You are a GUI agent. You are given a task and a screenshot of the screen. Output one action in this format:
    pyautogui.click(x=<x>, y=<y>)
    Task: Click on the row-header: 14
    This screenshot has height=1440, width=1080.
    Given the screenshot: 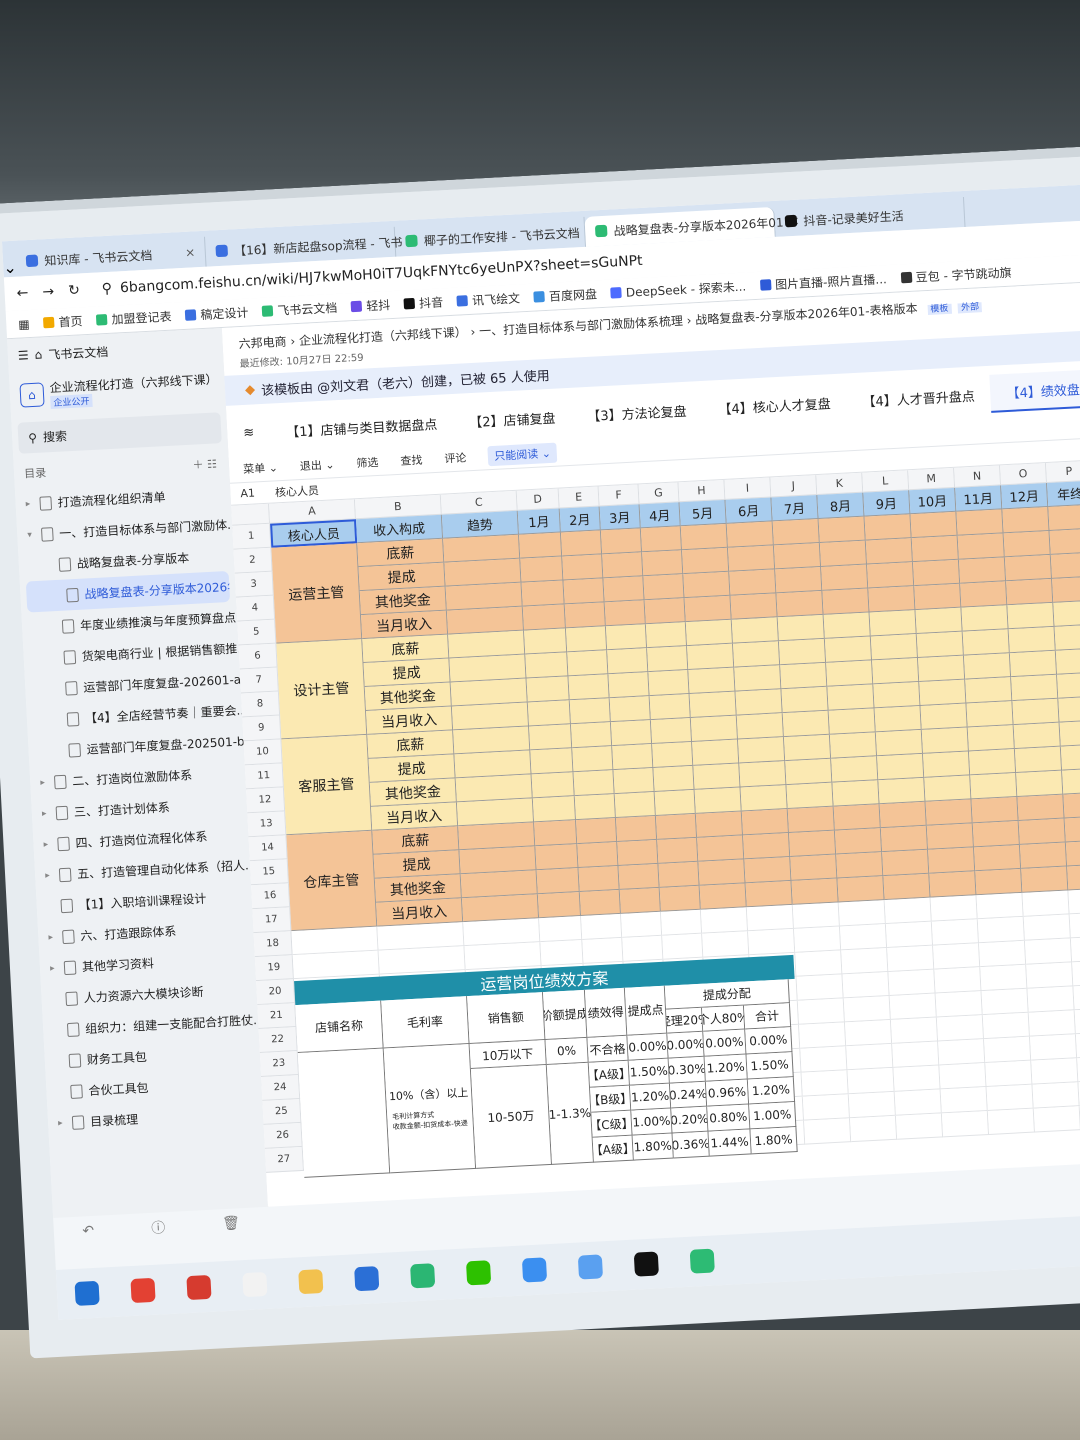 What is the action you would take?
    pyautogui.click(x=268, y=848)
    